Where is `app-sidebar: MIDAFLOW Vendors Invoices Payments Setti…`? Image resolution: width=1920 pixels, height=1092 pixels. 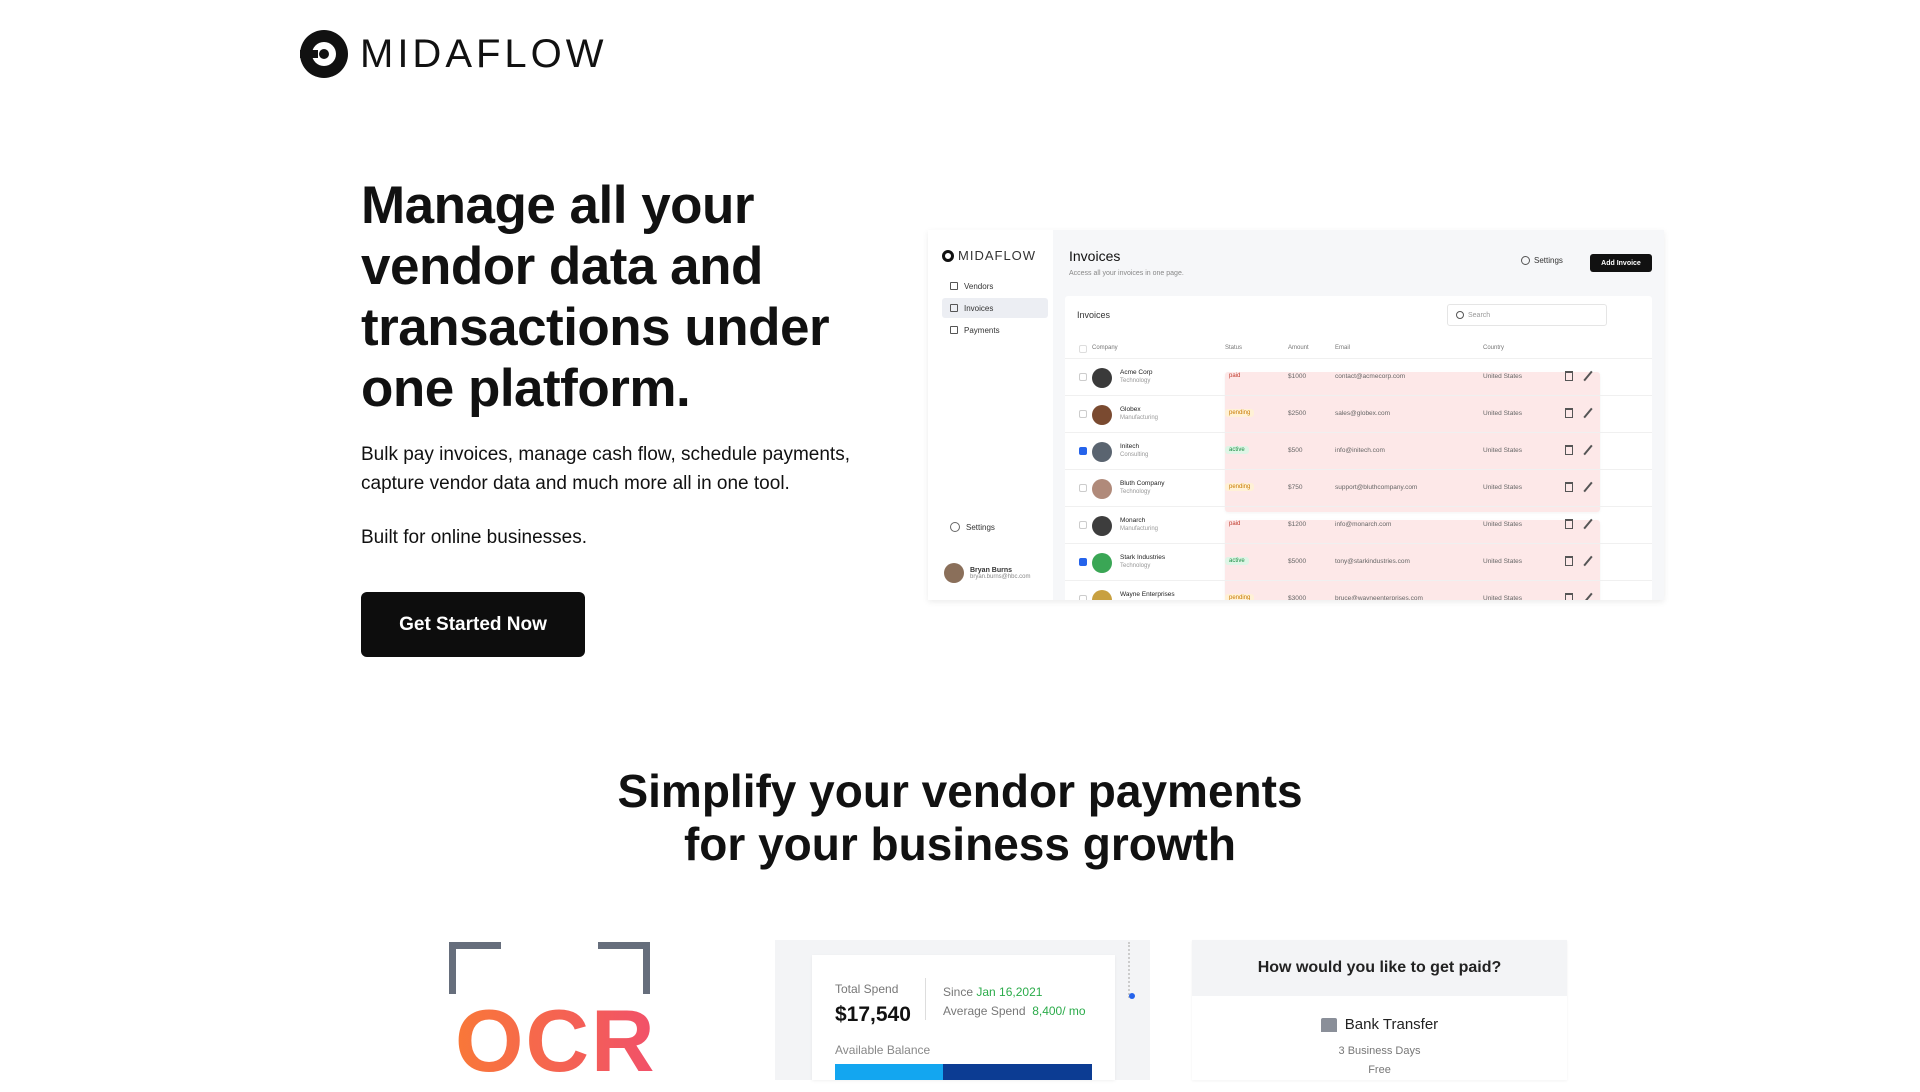
app-sidebar: MIDAFLOW Vendors Invoices Payments Setti… is located at coordinates (990, 415).